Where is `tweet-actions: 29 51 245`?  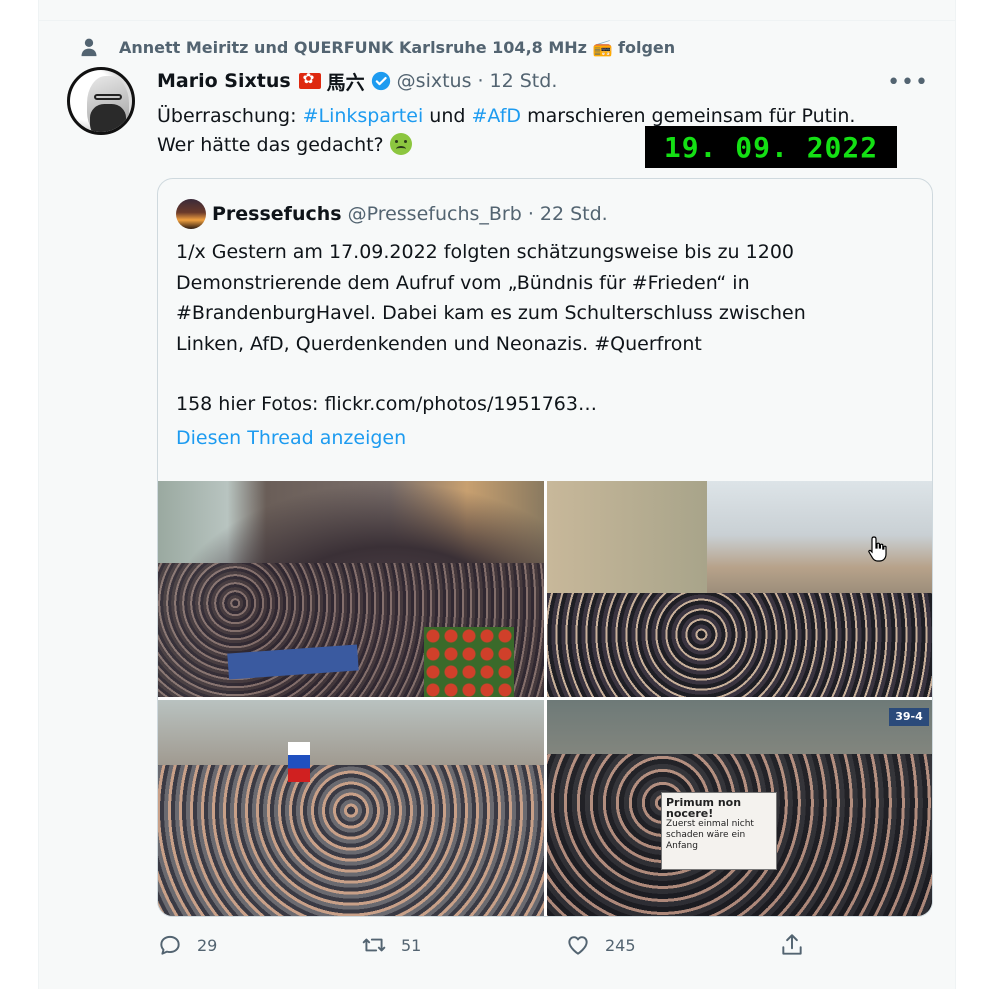
tweet-actions: 29 51 245 is located at coordinates (545, 950).